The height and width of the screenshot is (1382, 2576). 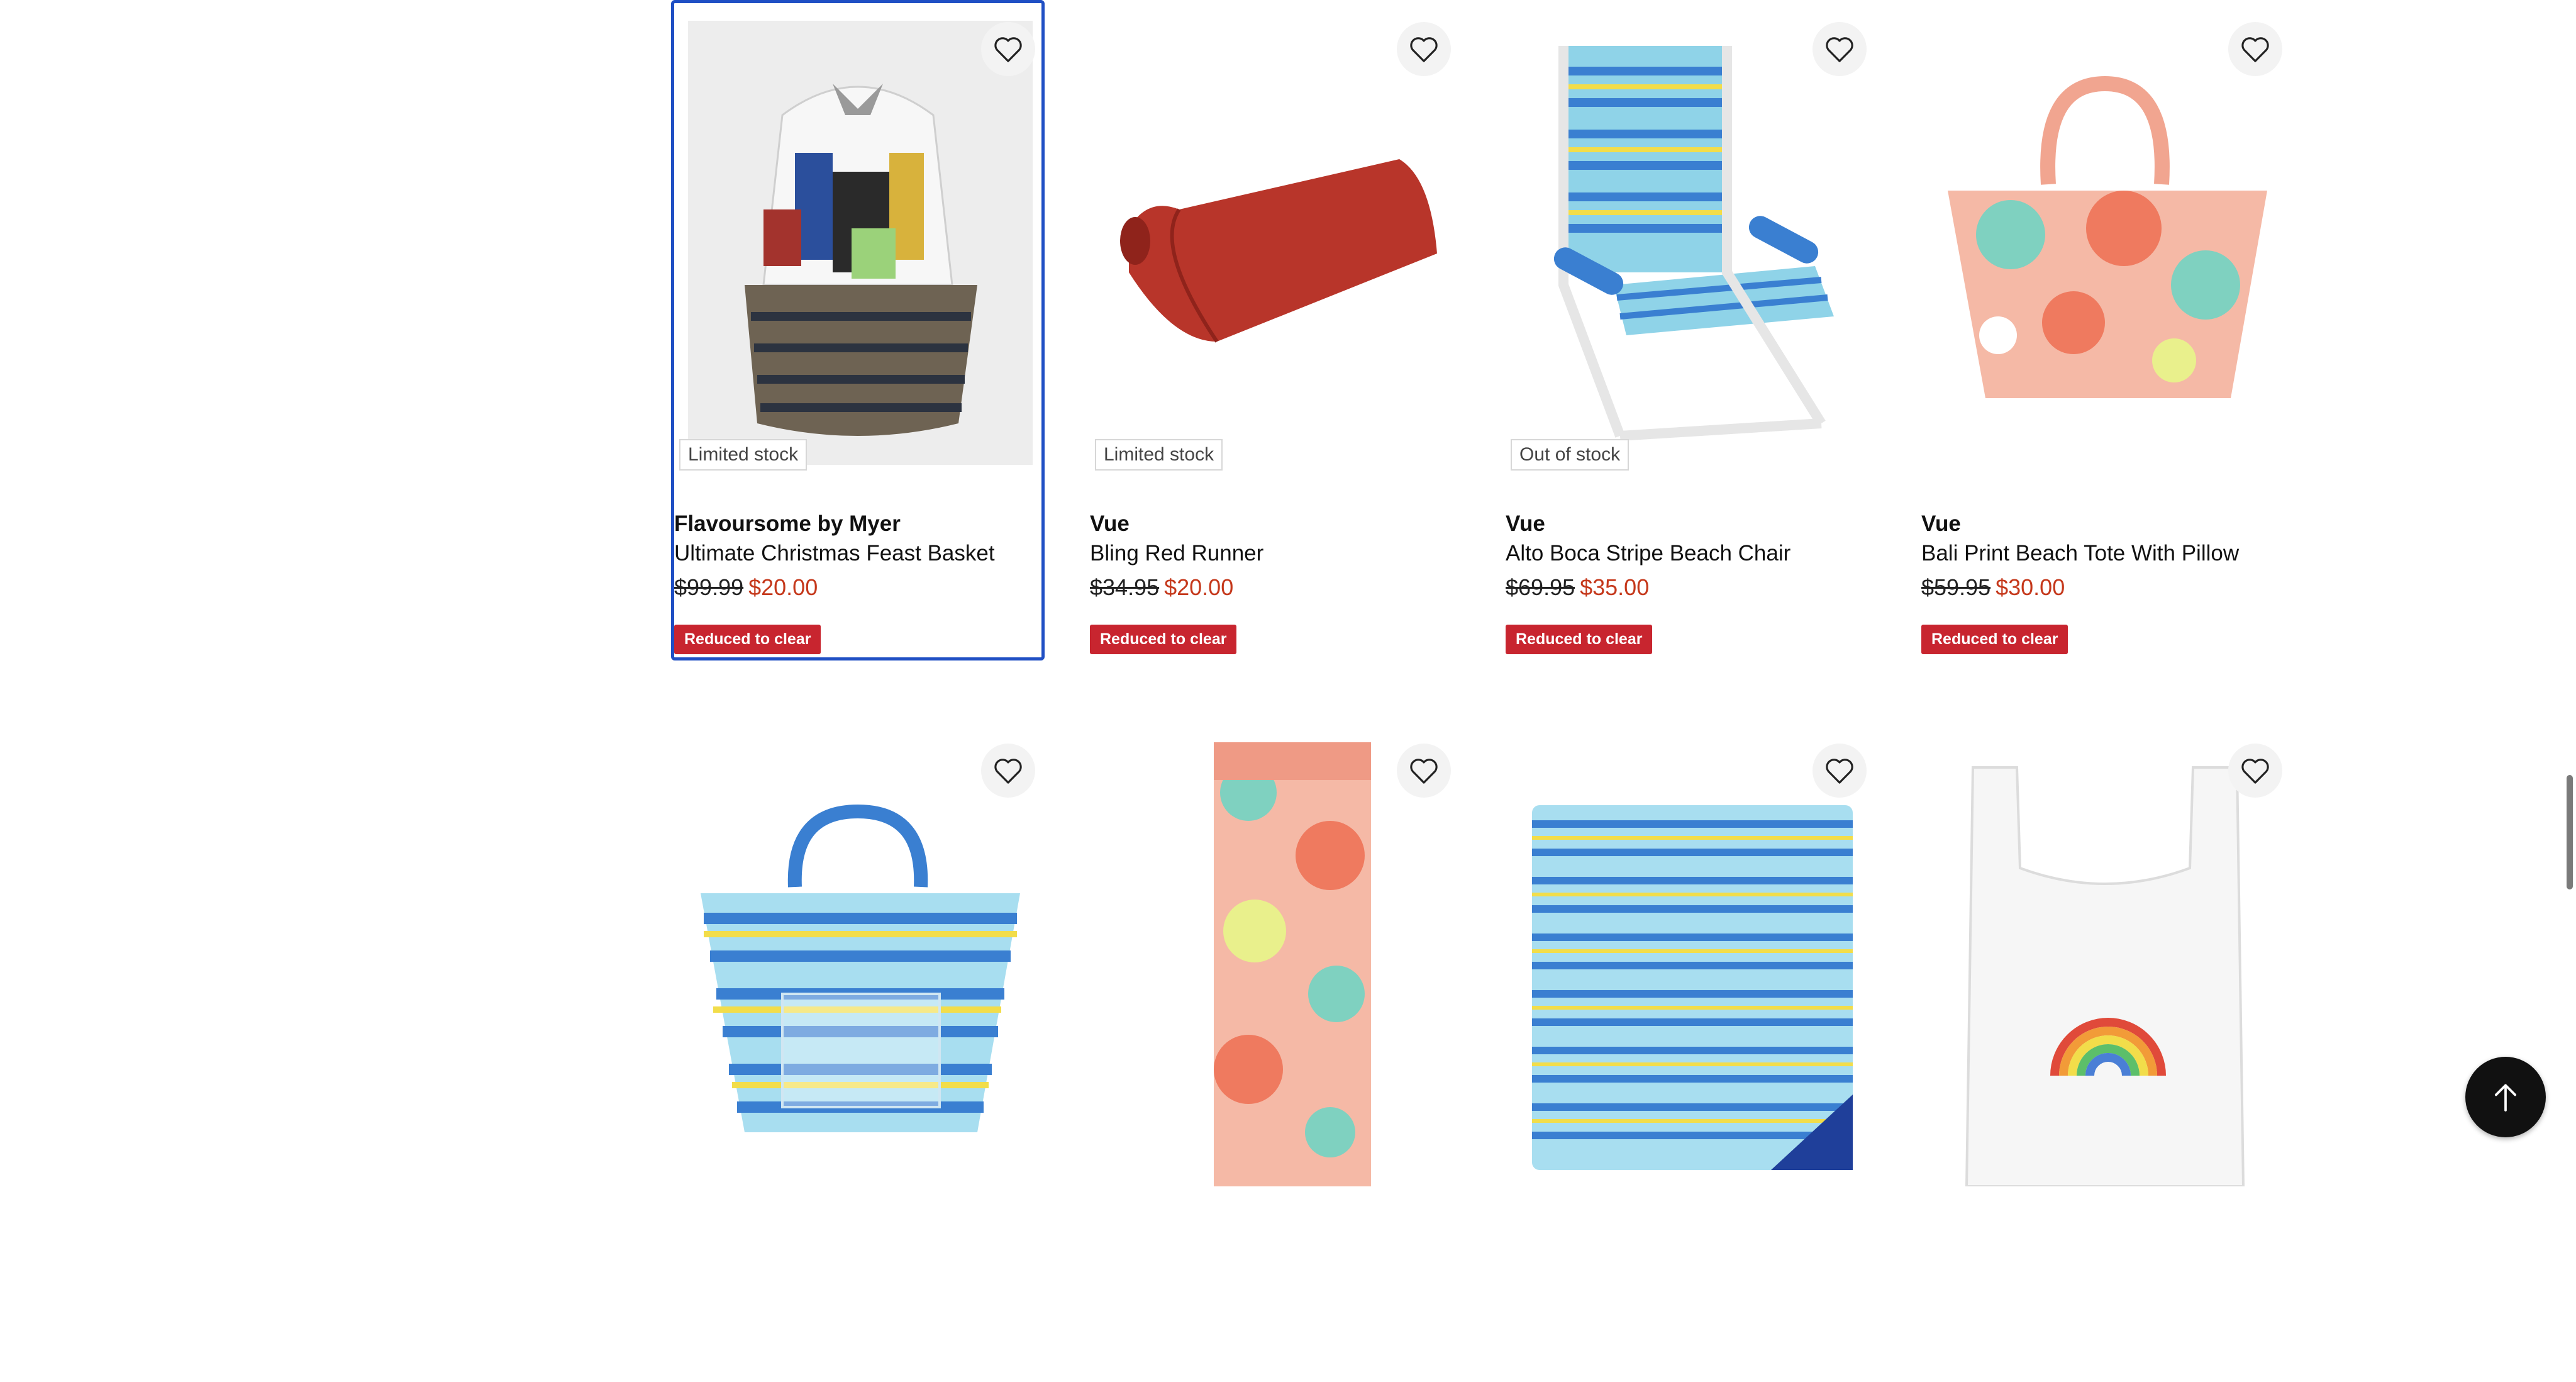 I want to click on product-card-picnic-blanket, so click(x=1689, y=1052).